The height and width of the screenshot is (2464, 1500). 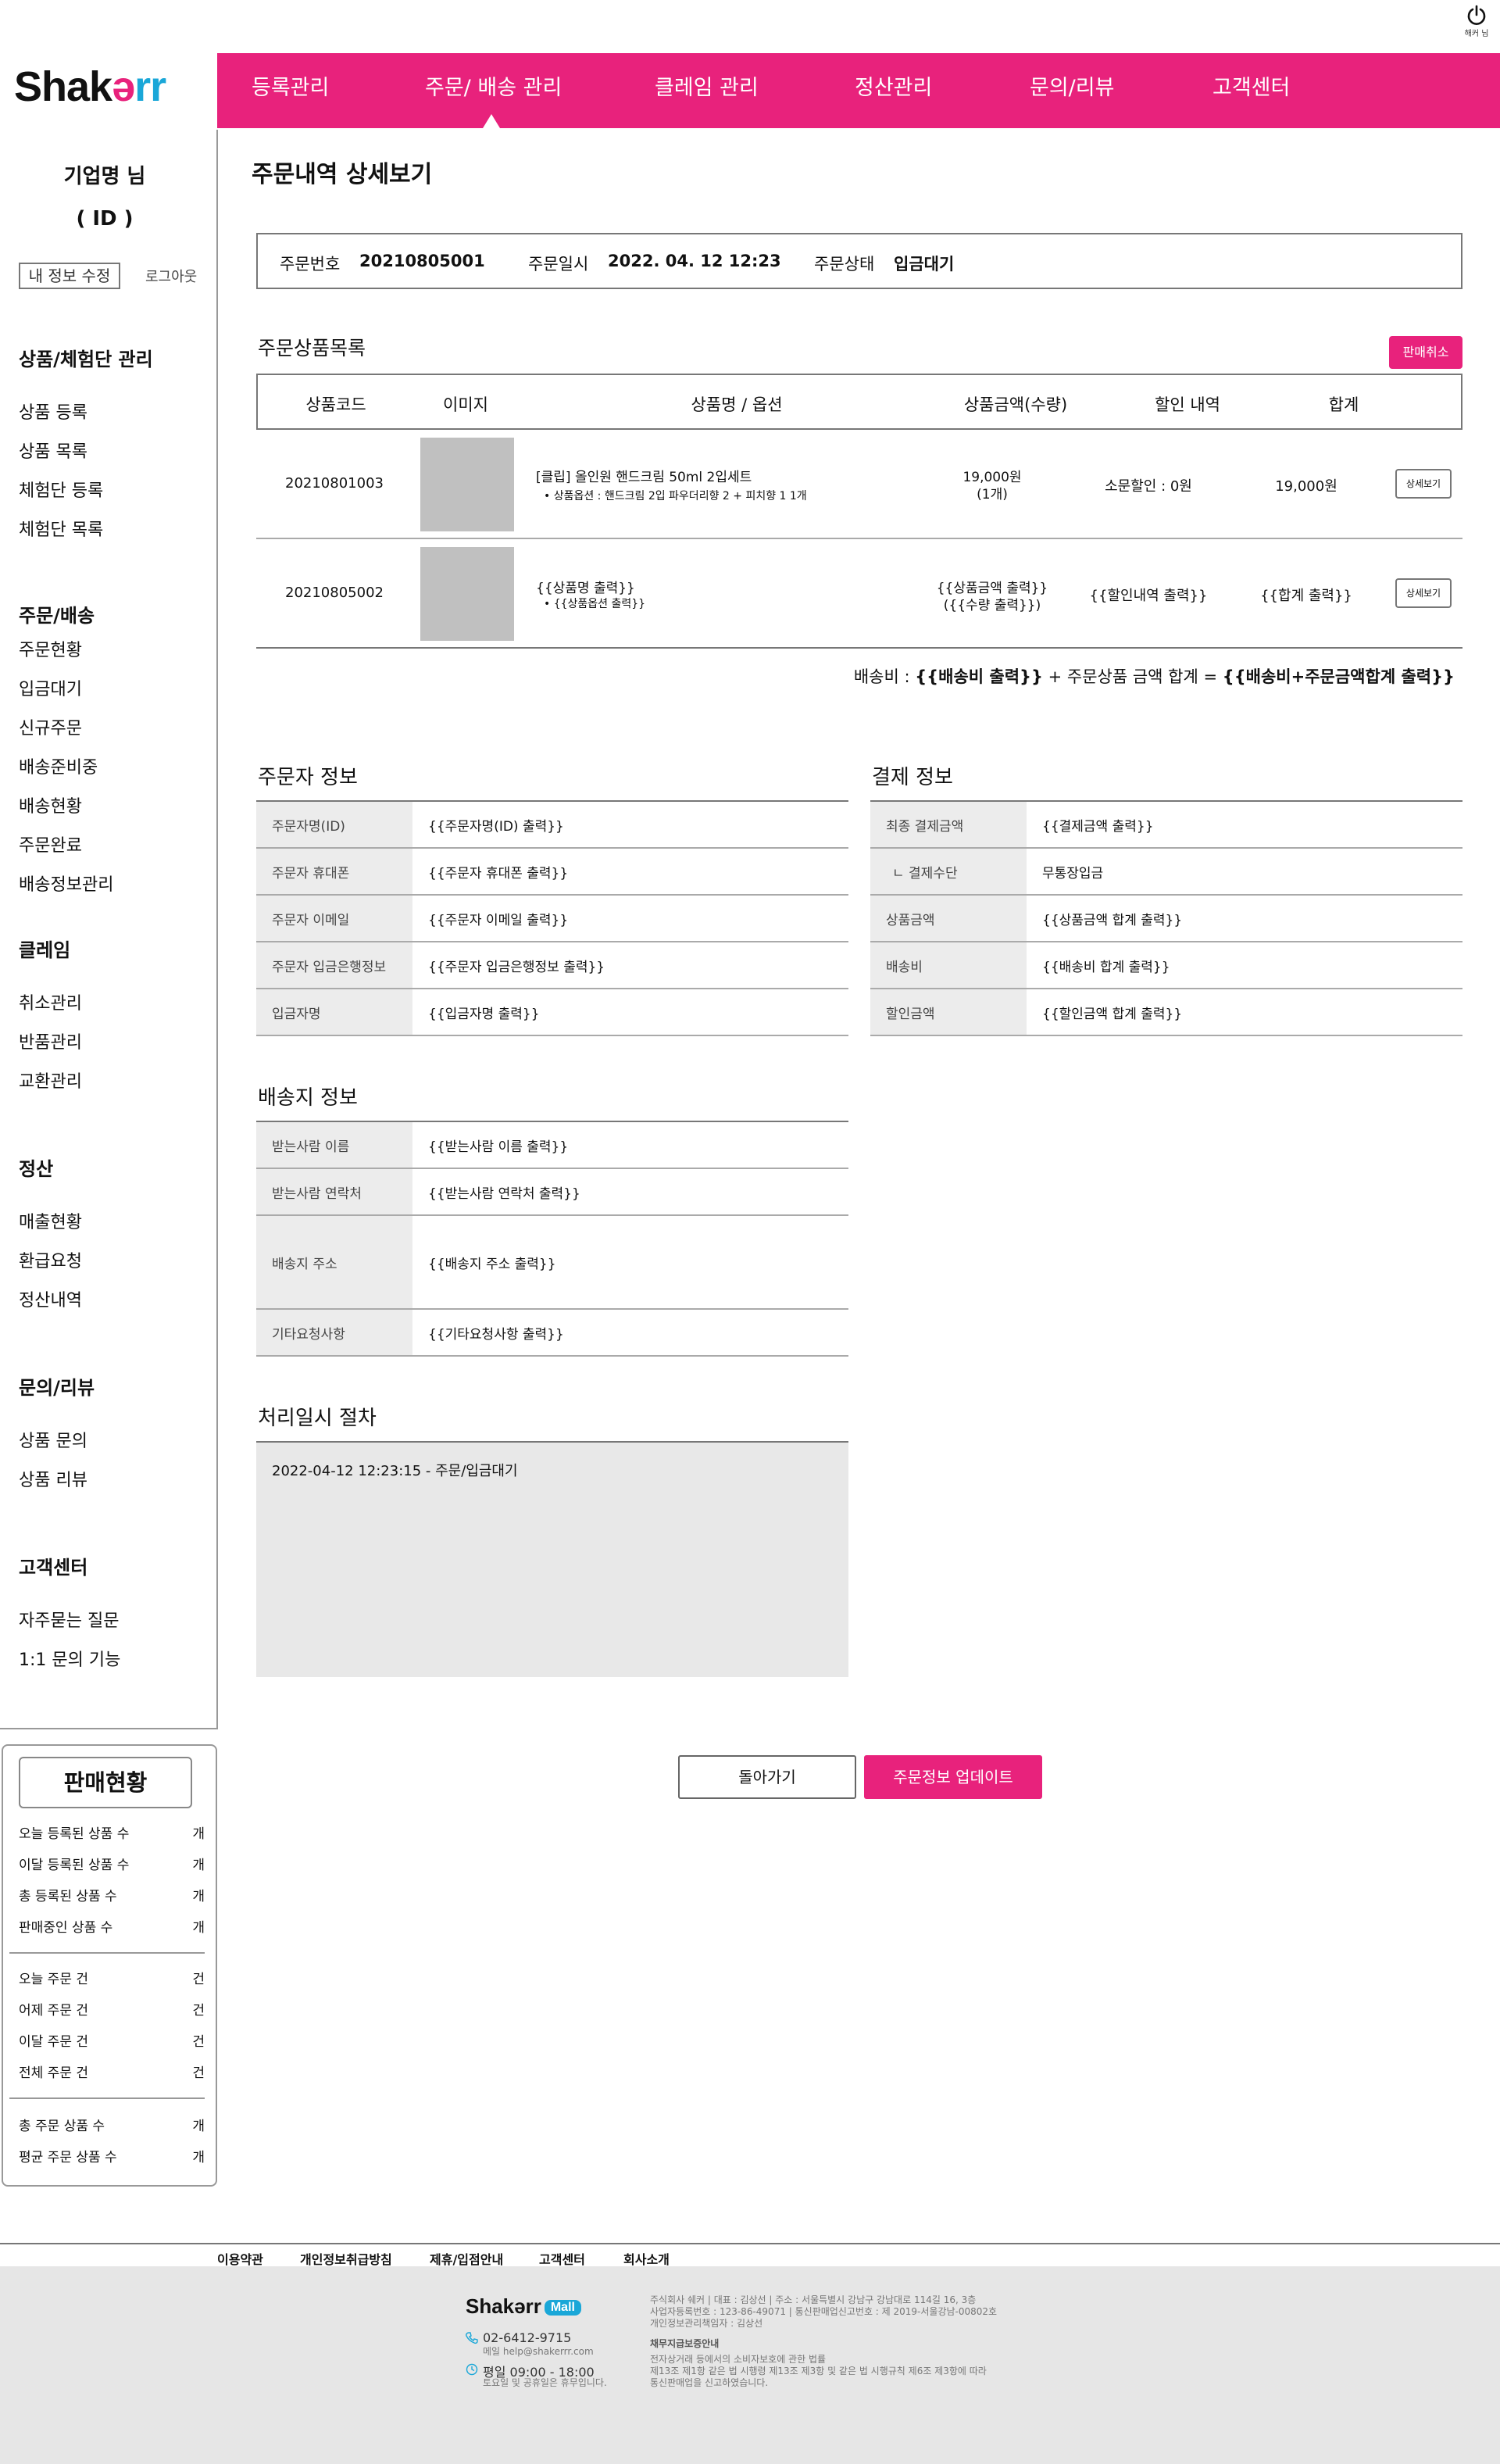 I want to click on footer-notice-title: 채무지급보증안내, so click(x=685, y=2343).